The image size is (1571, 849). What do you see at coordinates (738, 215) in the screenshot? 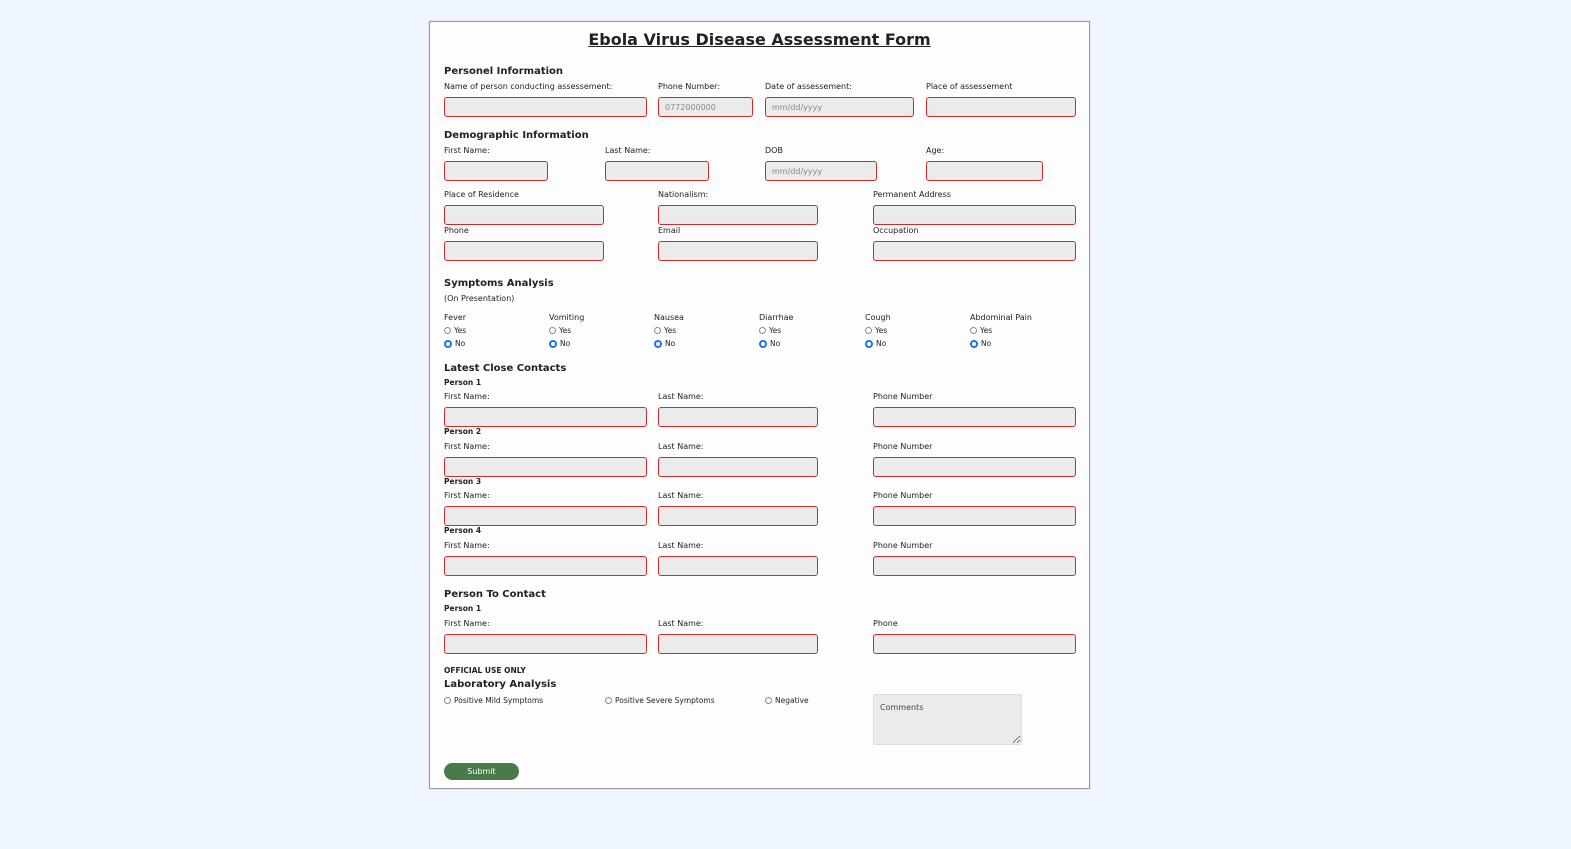
I see `nationalism-input` at bounding box center [738, 215].